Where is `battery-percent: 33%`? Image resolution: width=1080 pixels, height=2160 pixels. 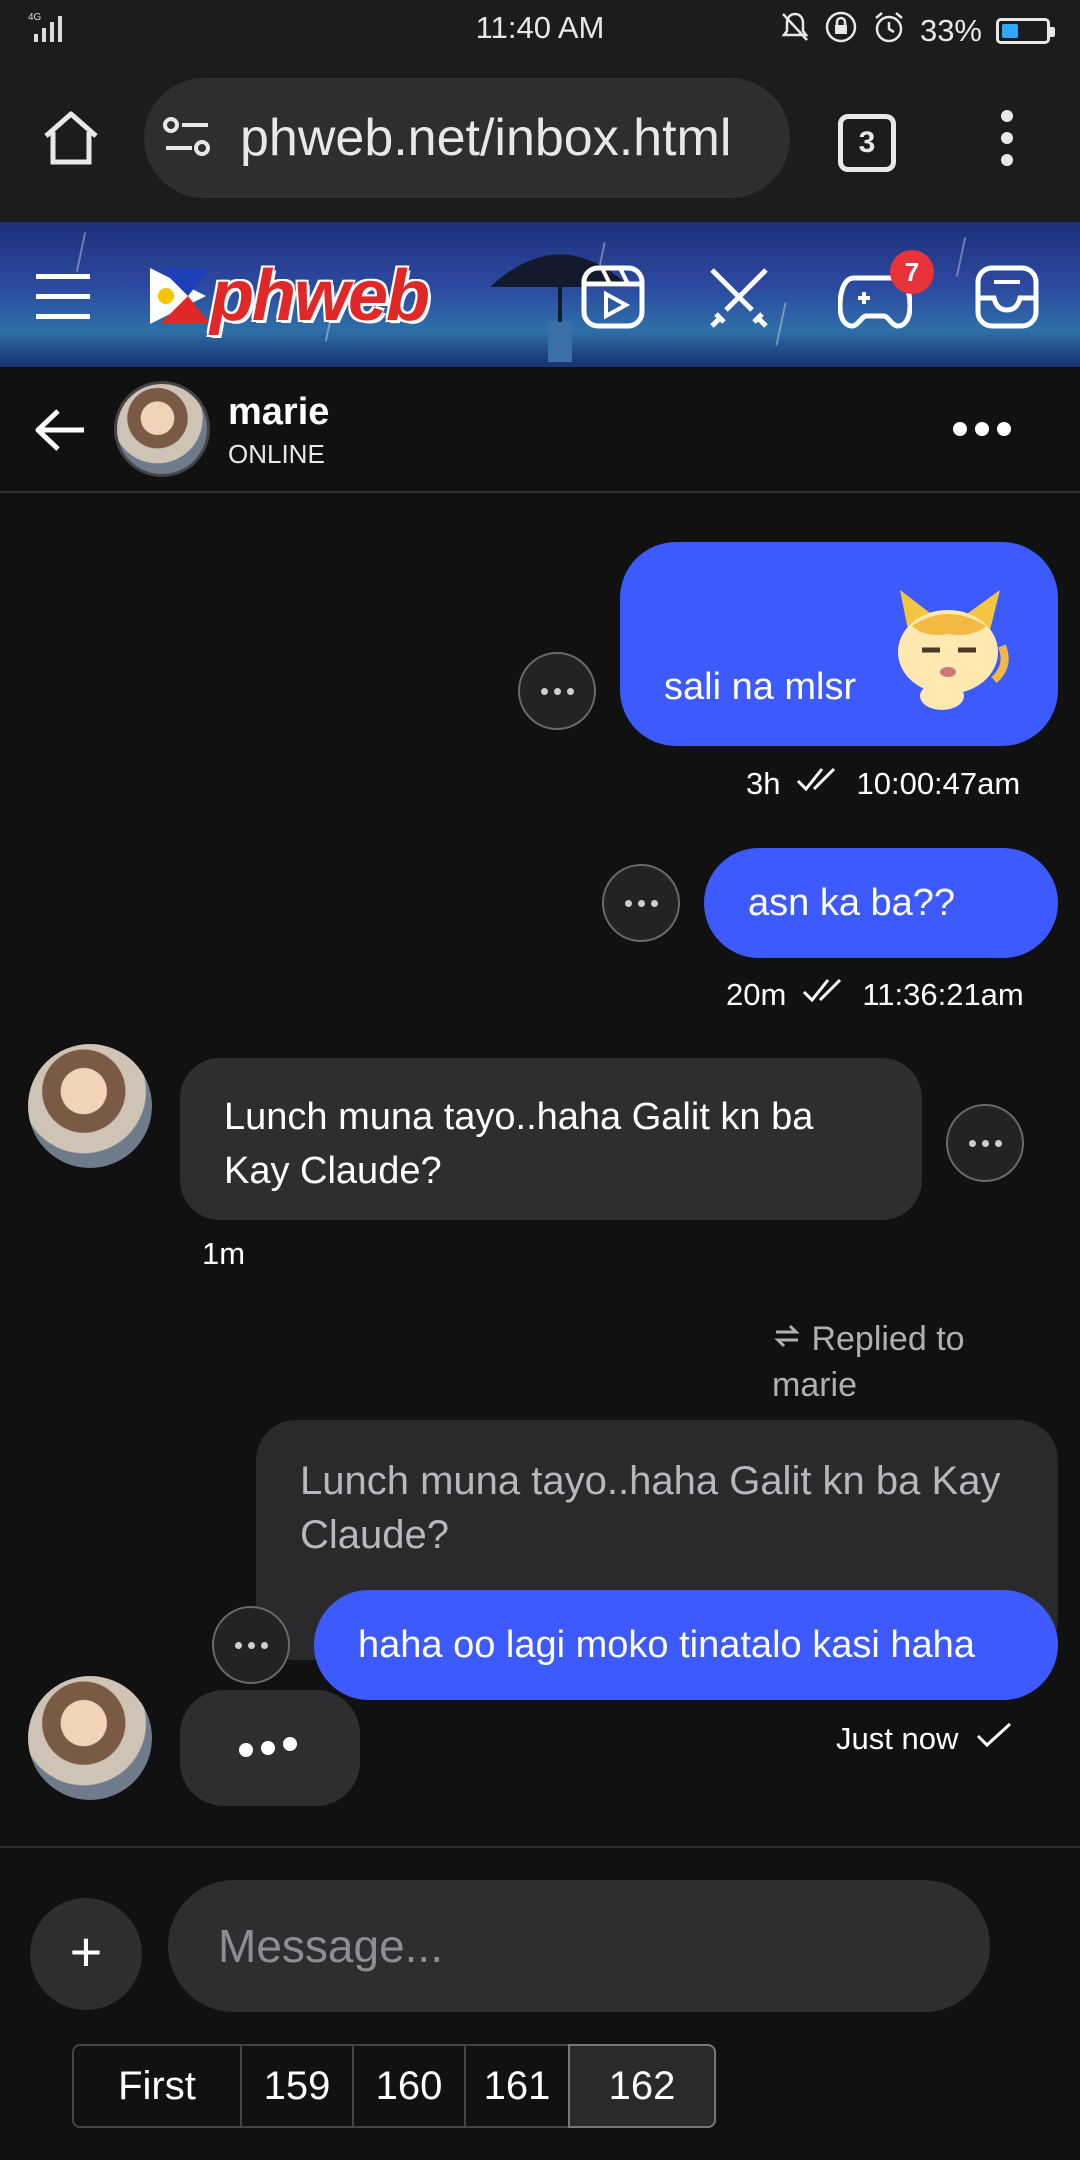
battery-percent: 33% is located at coordinates (950, 30).